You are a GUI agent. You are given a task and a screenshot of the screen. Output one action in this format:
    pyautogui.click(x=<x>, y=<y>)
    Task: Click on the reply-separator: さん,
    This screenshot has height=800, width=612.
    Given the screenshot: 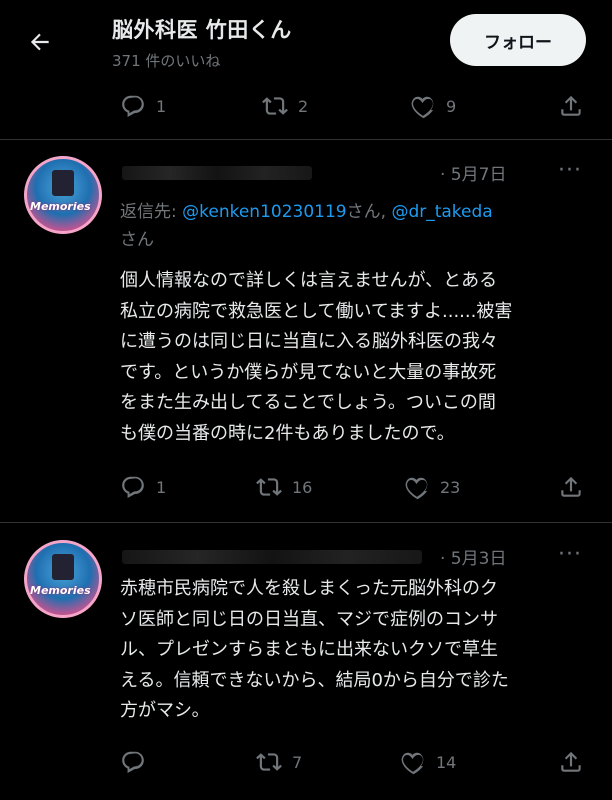 What is the action you would take?
    pyautogui.click(x=369, y=212)
    